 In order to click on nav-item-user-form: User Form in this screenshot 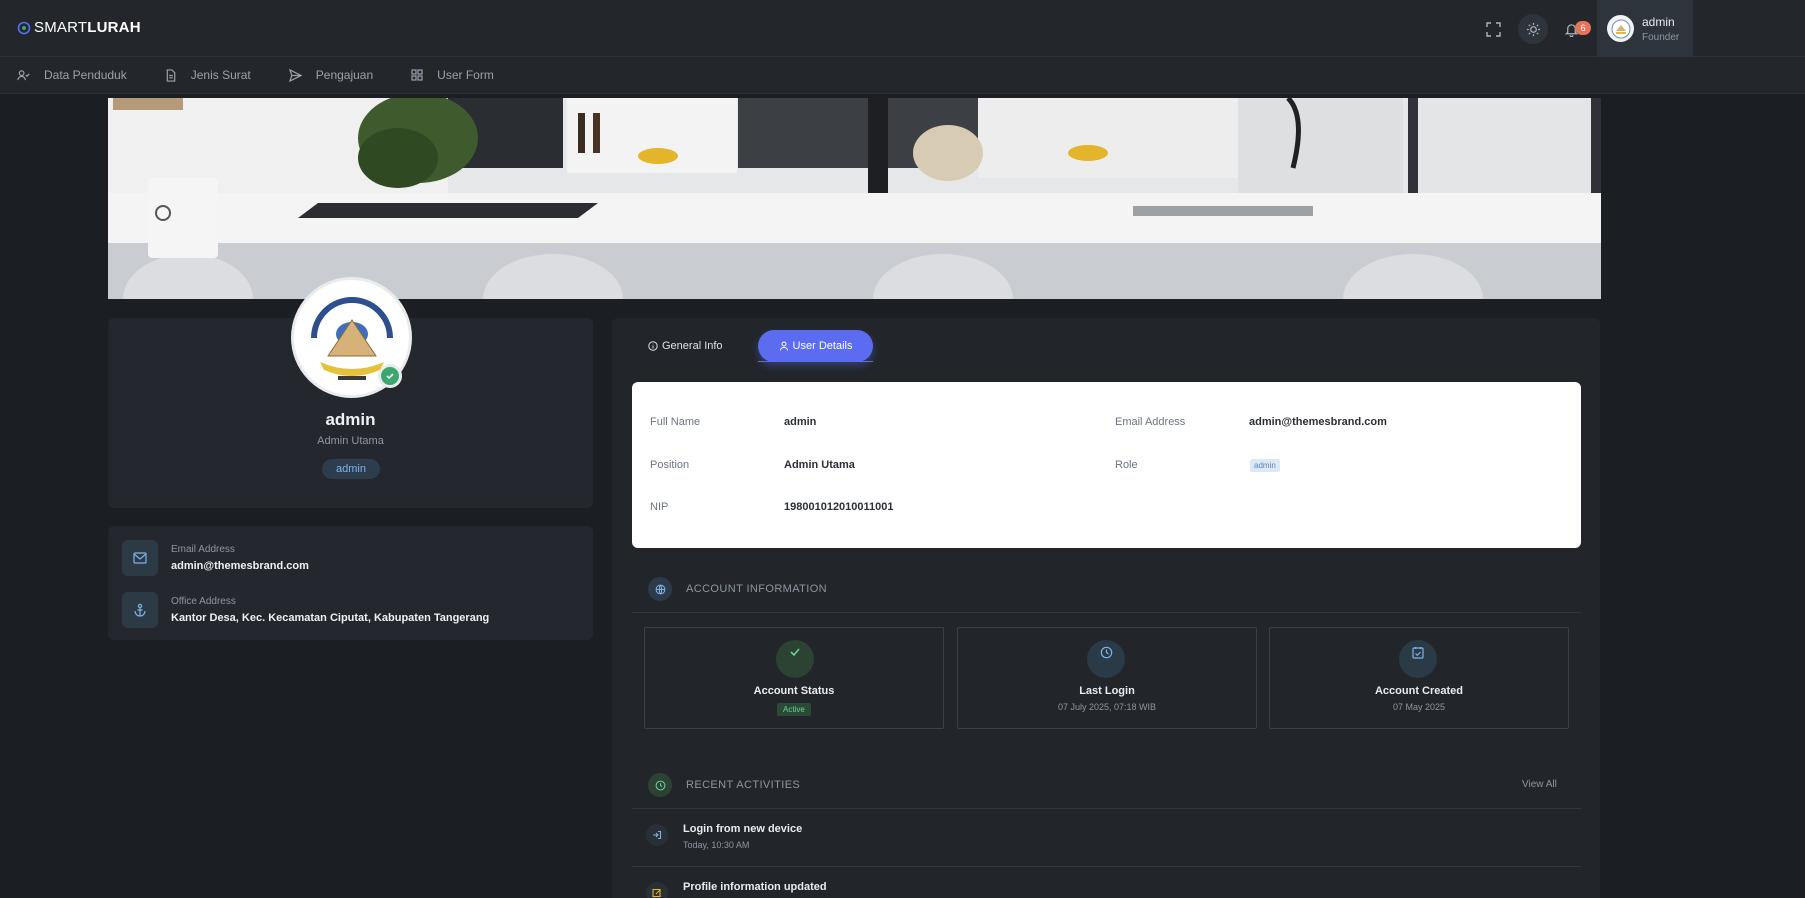, I will do `click(452, 75)`.